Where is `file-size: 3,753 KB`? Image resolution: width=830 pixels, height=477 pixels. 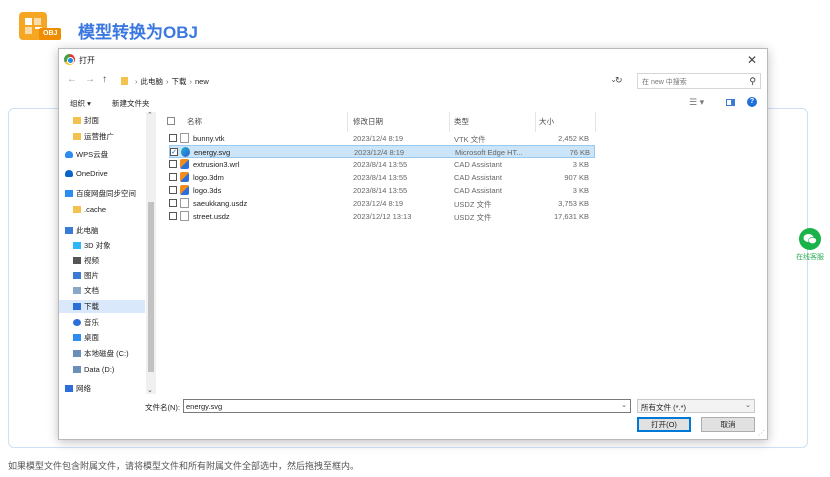 file-size: 3,753 KB is located at coordinates (573, 203).